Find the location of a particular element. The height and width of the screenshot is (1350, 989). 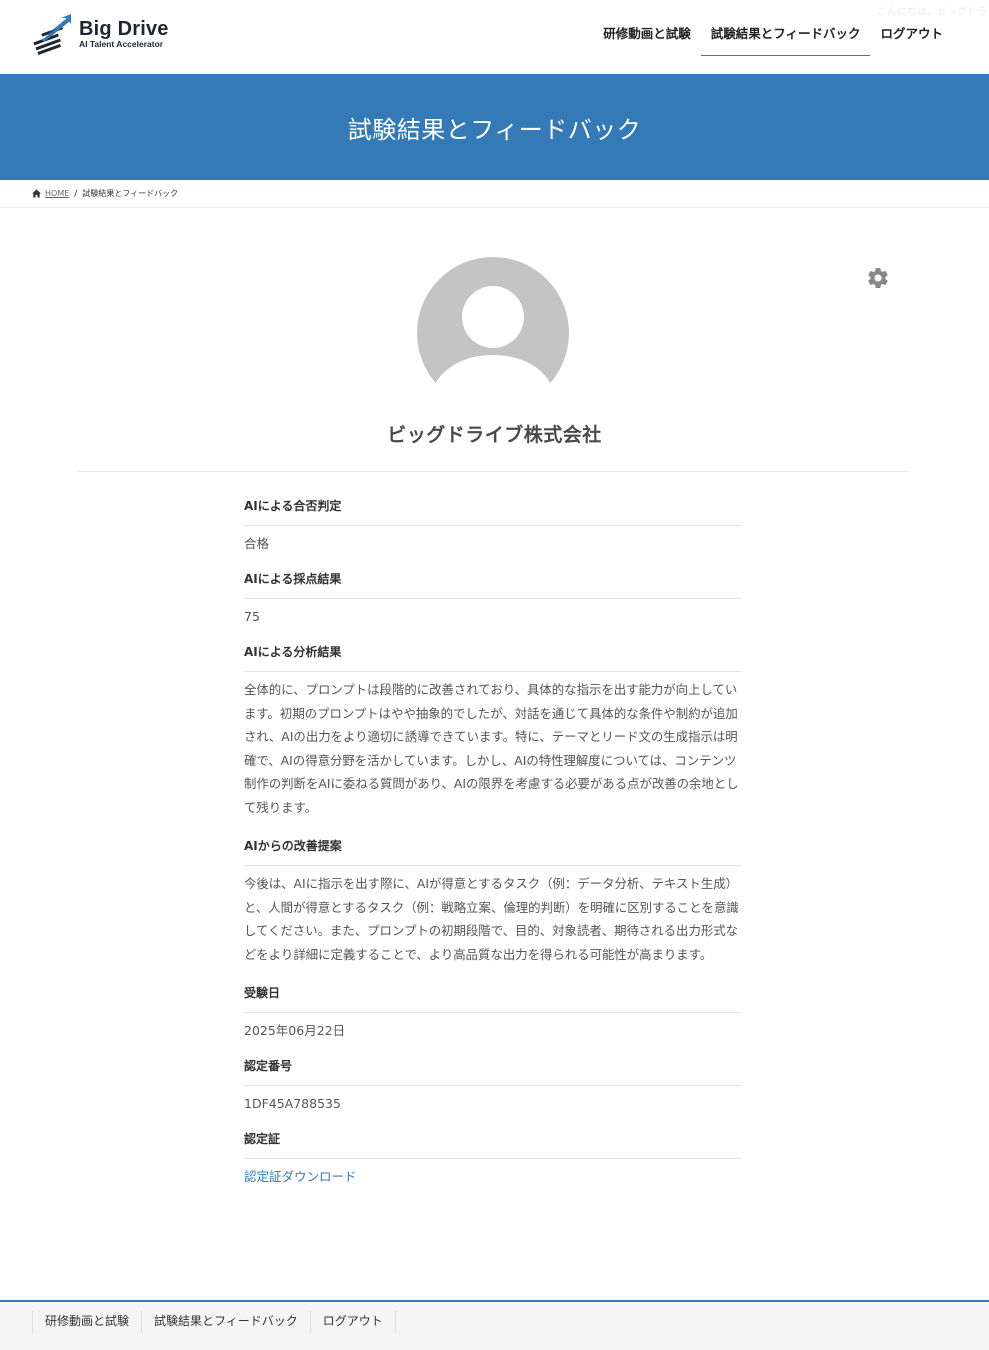

score-value: 75 is located at coordinates (252, 616).